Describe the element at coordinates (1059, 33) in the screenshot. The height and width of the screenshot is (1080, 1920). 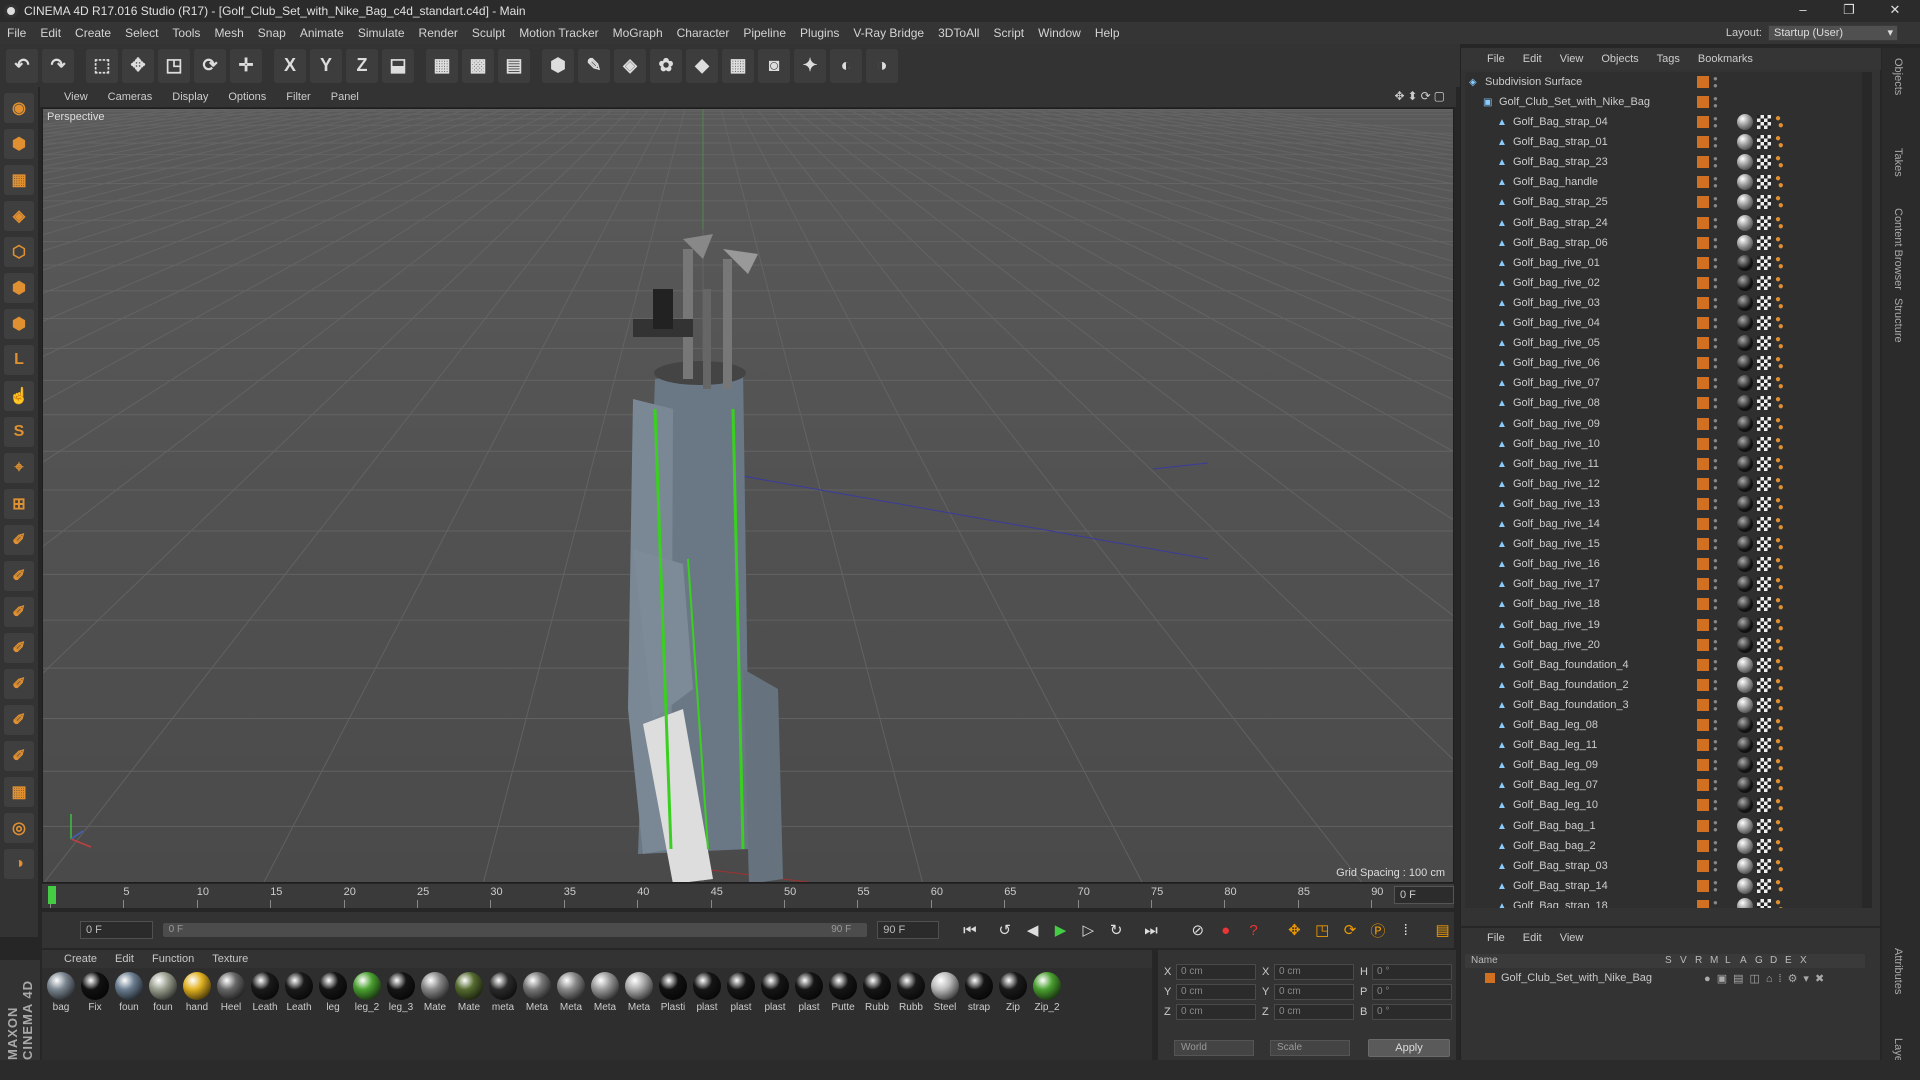
I see `menu-window: Window` at that location.